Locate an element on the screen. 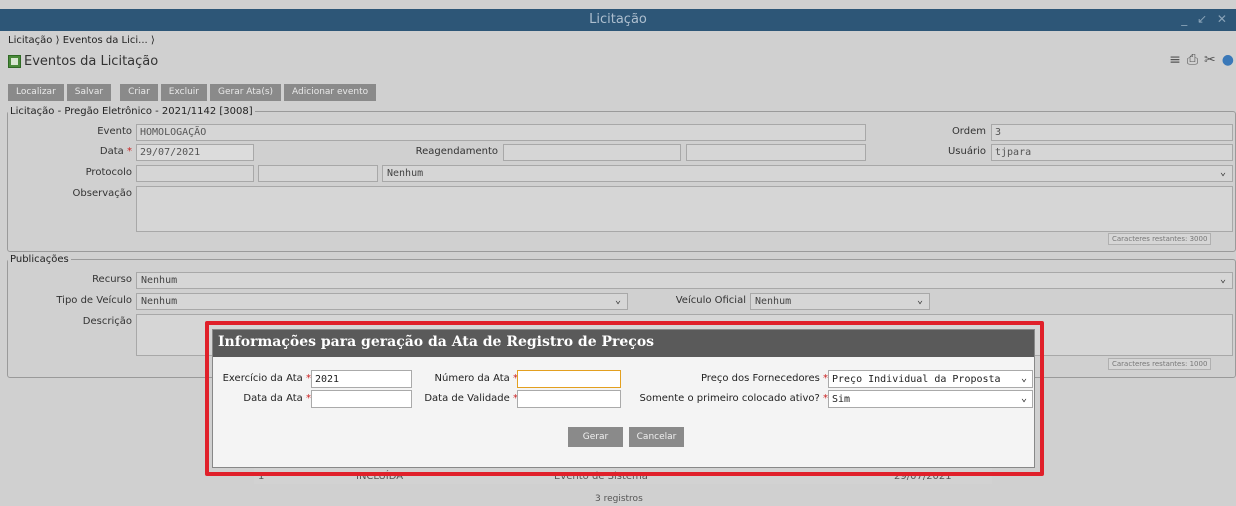 The height and width of the screenshot is (506, 1236). descricao-char-count: Caracteres restantes: 1000 is located at coordinates (1160, 364).